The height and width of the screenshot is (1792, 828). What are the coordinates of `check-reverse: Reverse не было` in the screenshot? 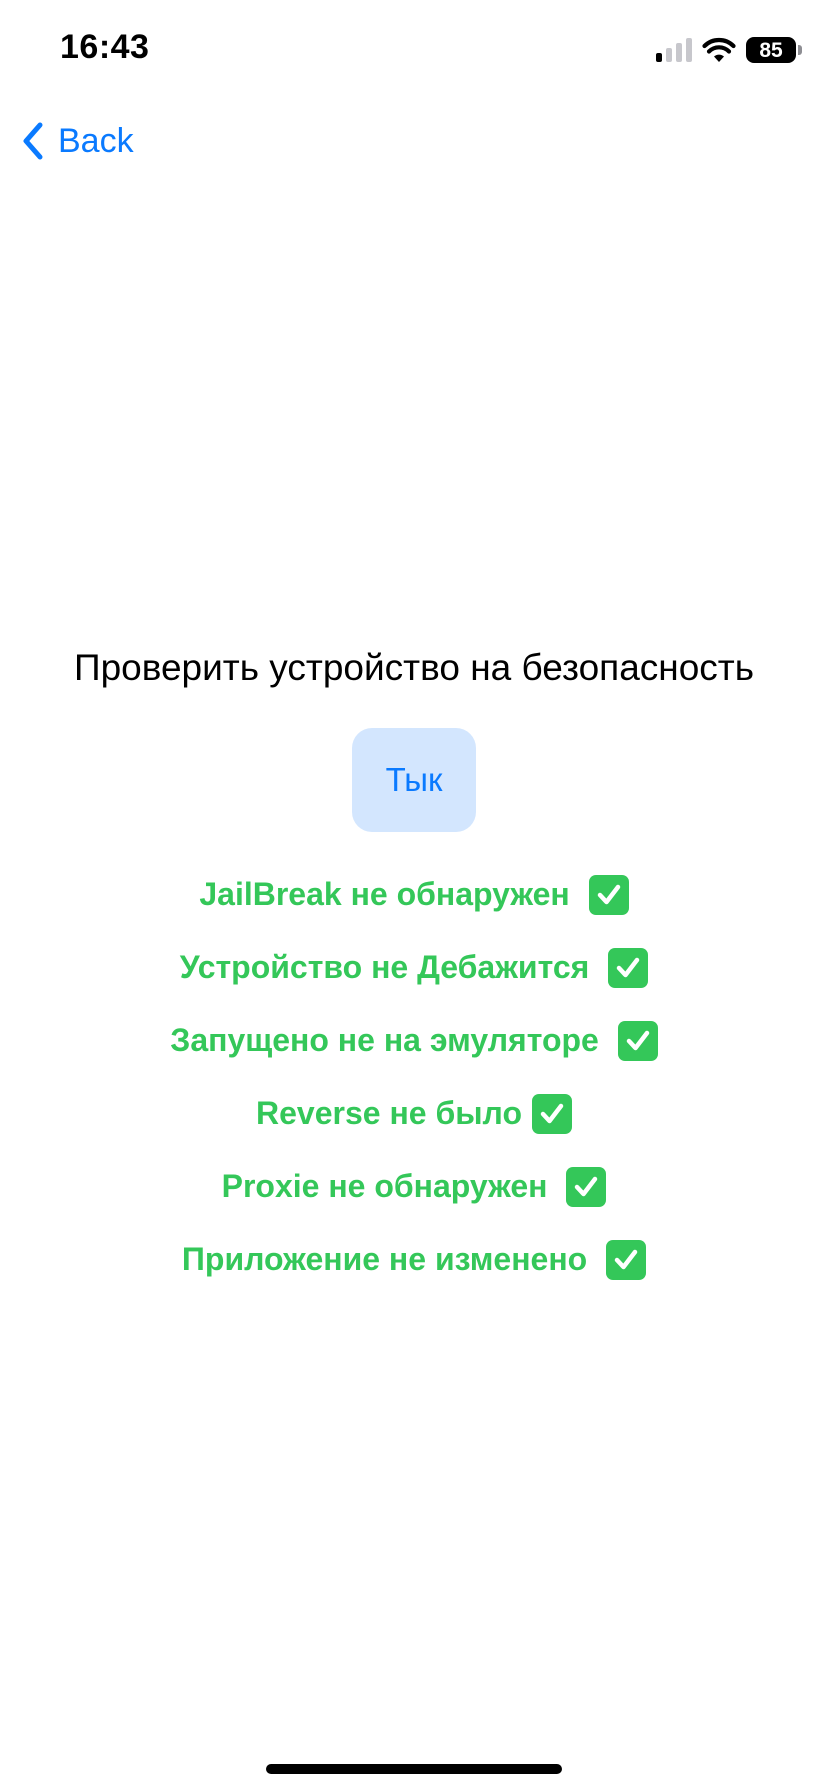 It's located at (414, 1113).